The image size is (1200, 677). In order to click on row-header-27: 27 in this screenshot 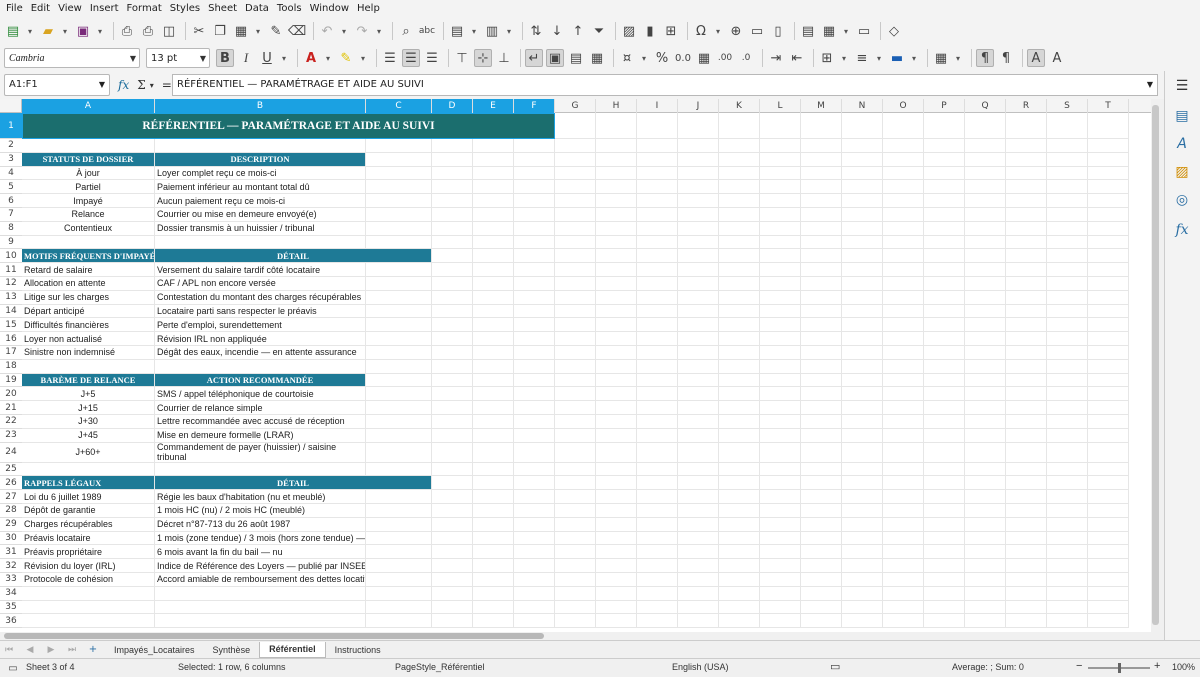, I will do `click(11, 497)`.